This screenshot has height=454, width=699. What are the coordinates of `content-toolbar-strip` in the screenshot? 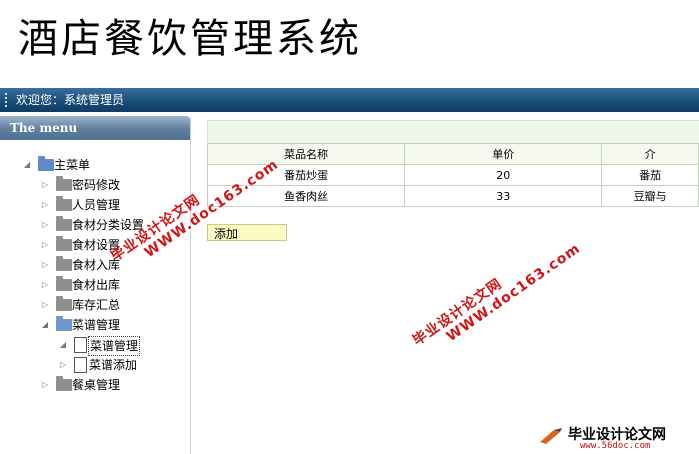 It's located at (453, 131).